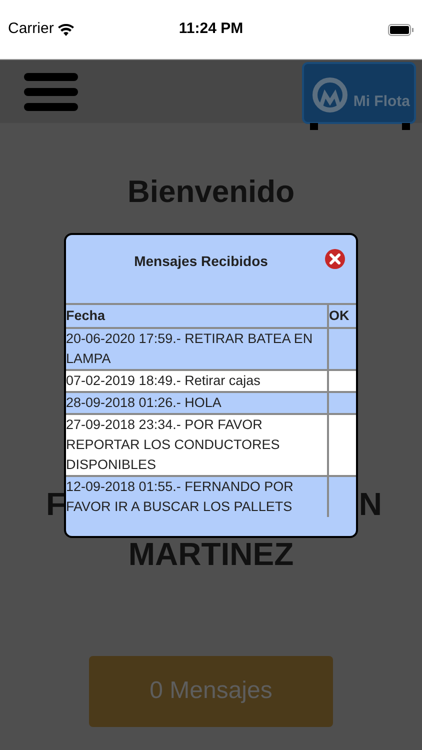 The image size is (422, 750). I want to click on column-header: OK, so click(342, 316).